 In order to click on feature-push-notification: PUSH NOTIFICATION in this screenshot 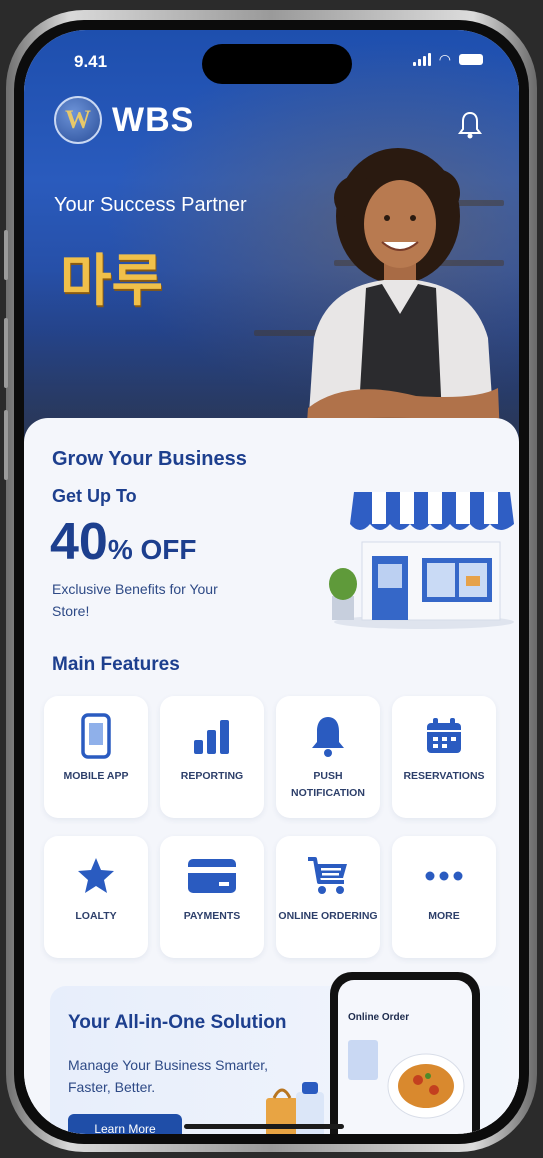, I will do `click(328, 757)`.